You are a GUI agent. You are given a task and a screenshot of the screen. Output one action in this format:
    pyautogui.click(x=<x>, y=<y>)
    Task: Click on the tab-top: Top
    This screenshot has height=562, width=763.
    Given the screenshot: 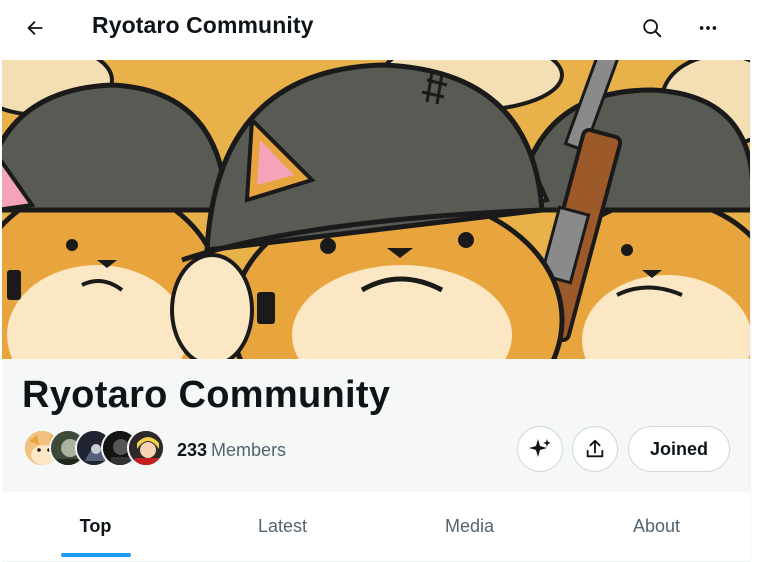 What is the action you would take?
    pyautogui.click(x=95, y=526)
    